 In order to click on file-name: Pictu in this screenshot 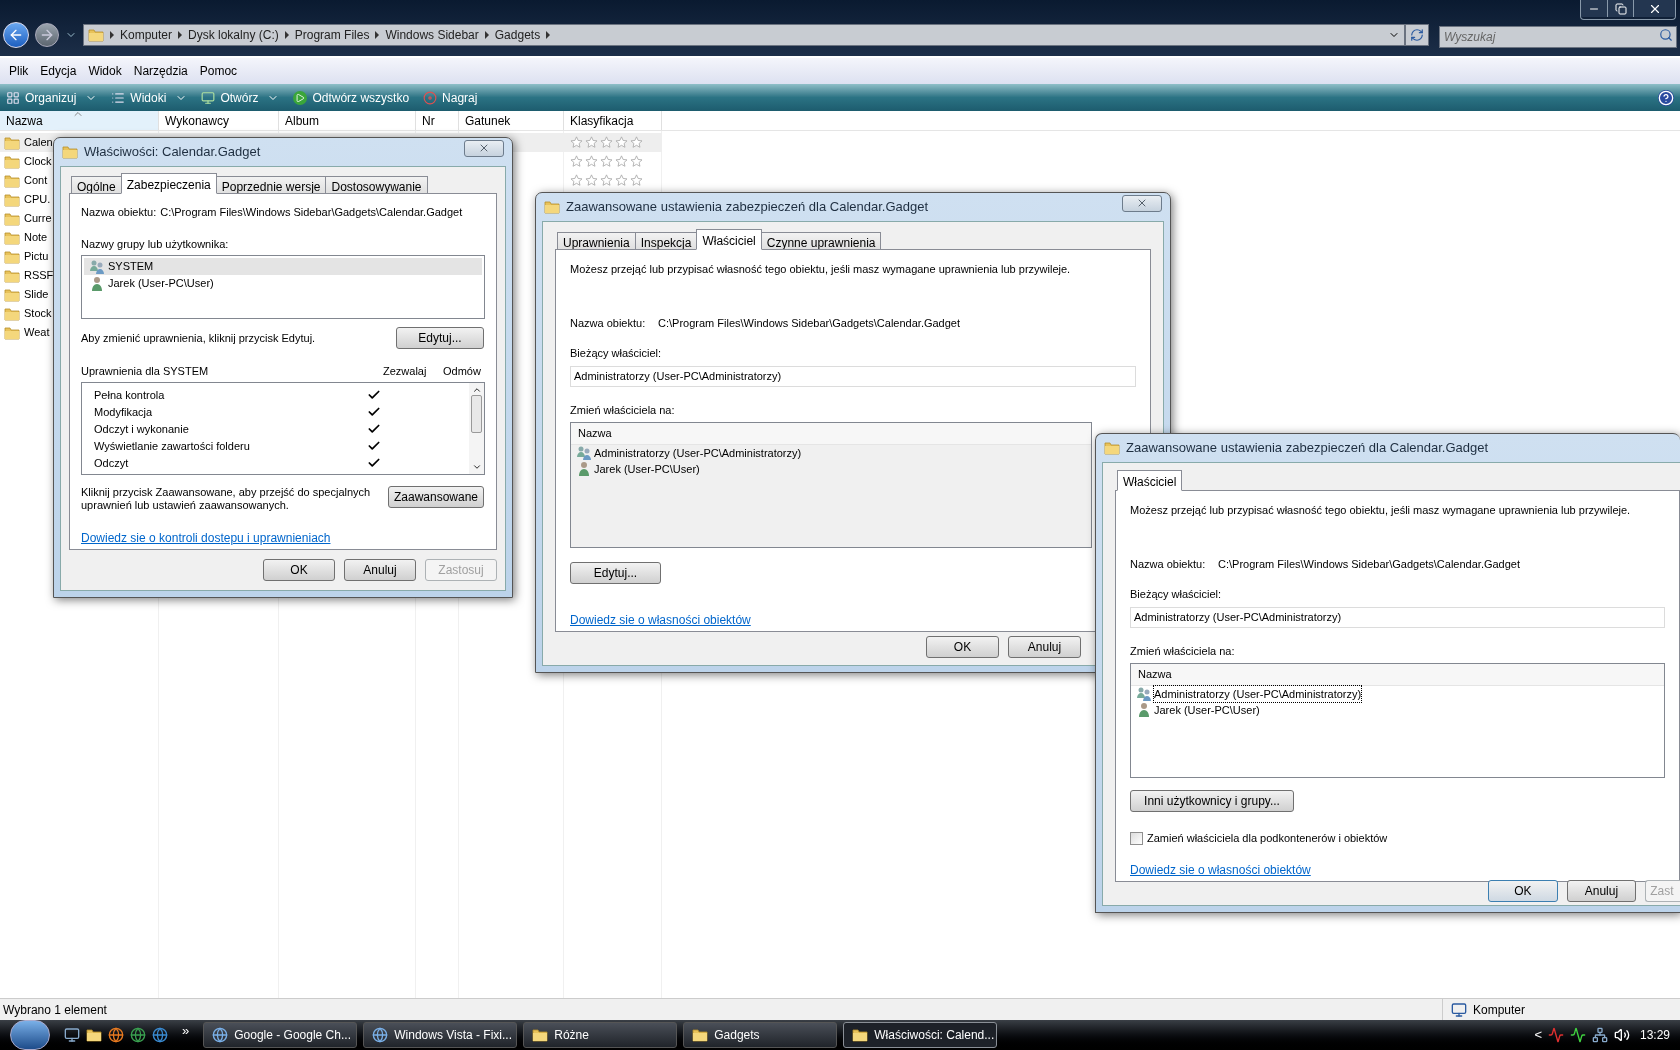, I will do `click(36, 257)`.